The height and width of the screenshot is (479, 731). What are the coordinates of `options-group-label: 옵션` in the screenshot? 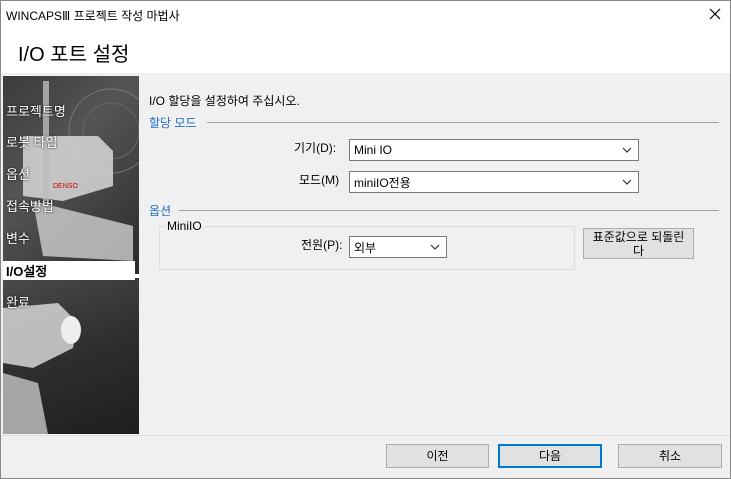 It's located at (162, 210).